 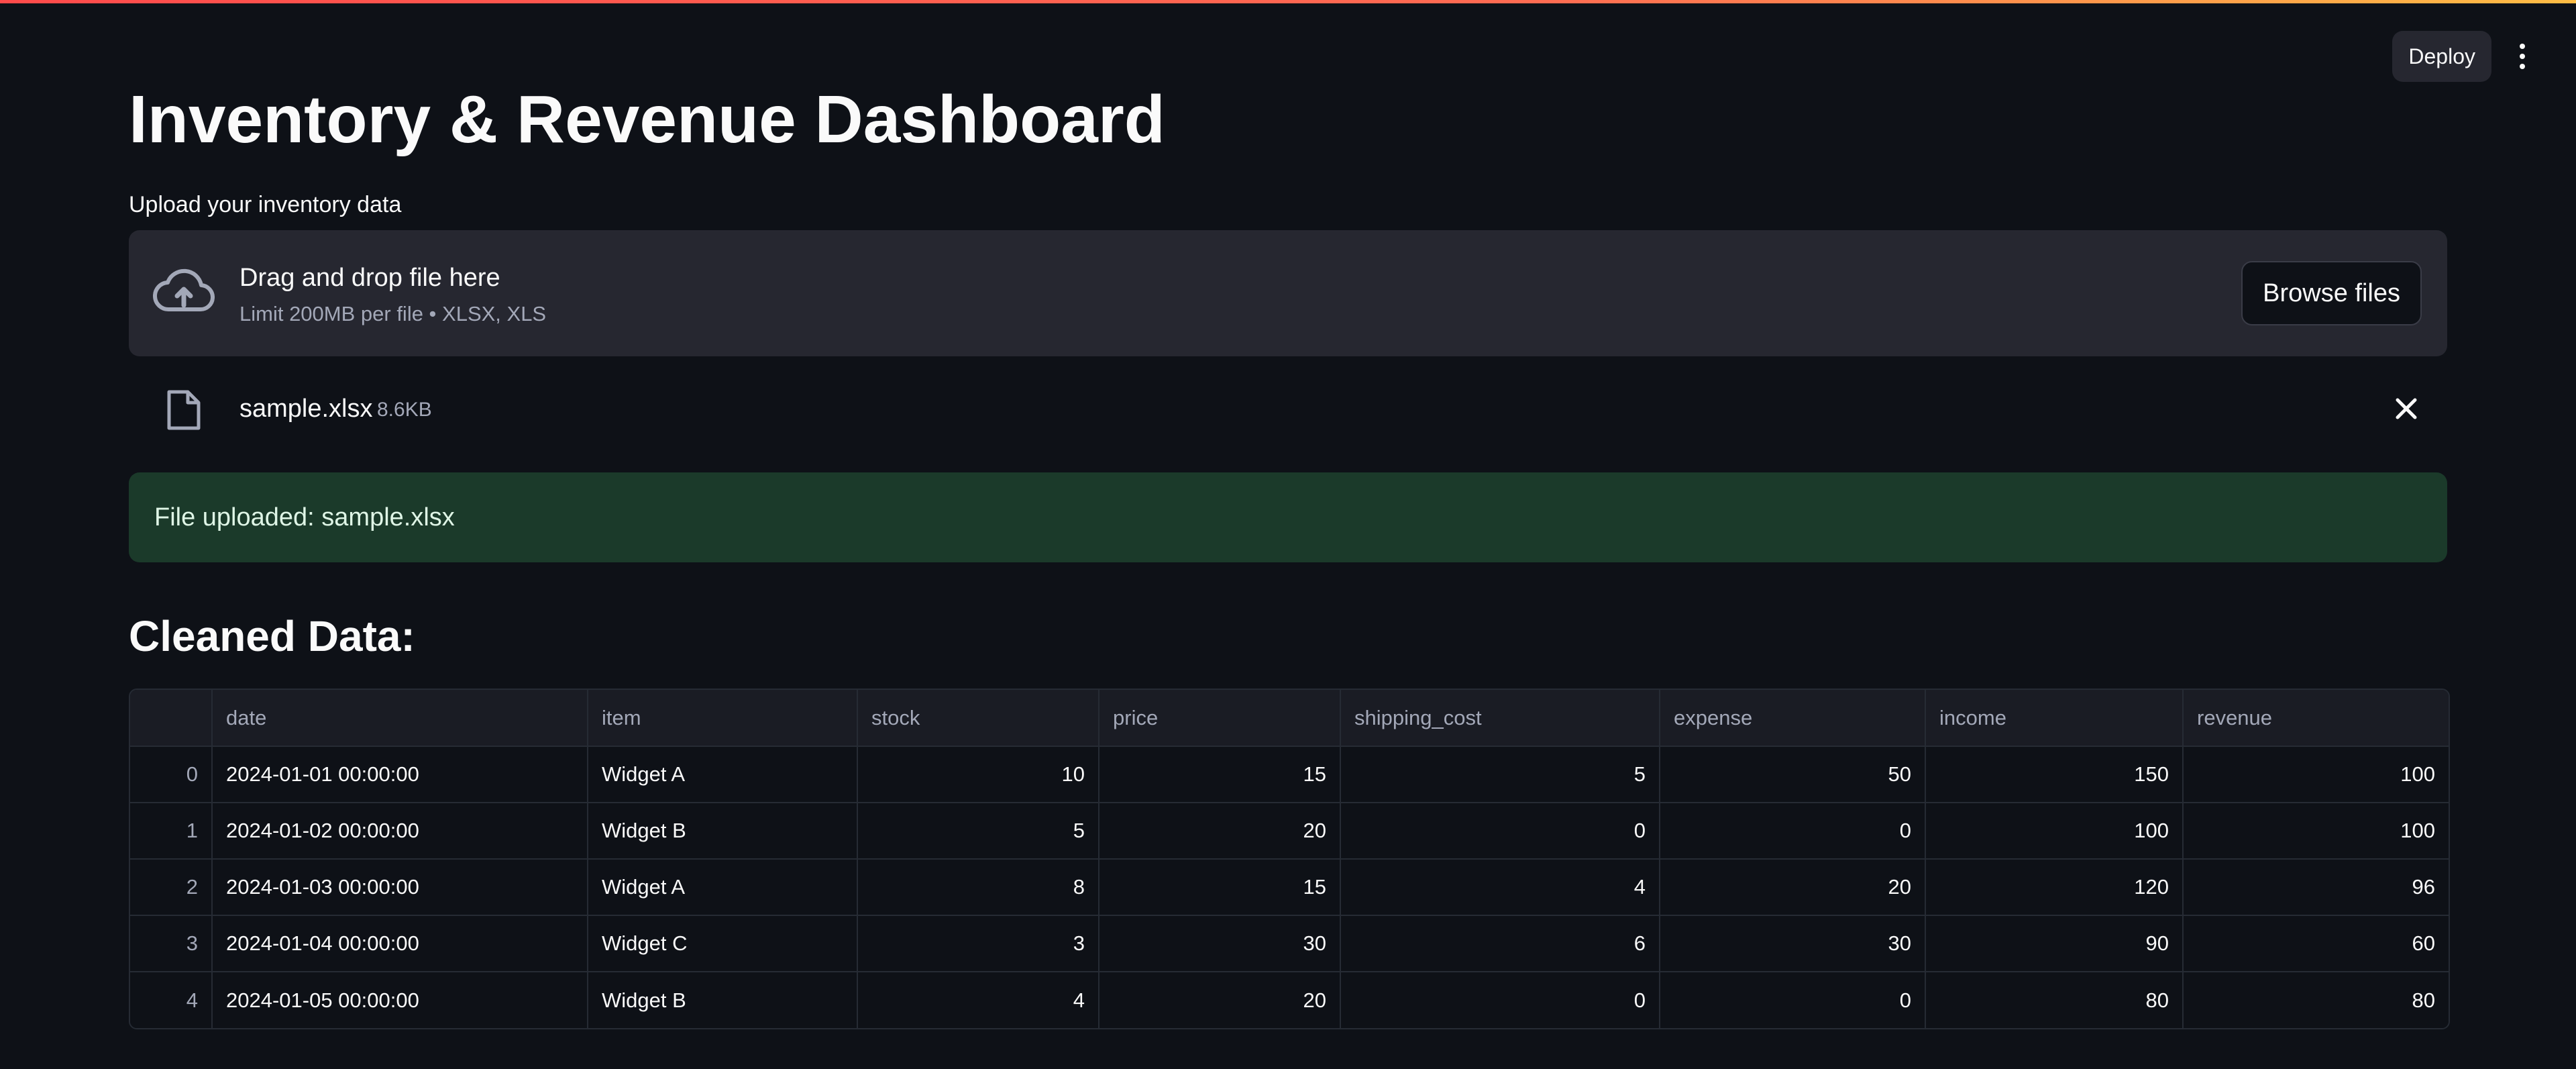 I want to click on file-icon, so click(x=184, y=410).